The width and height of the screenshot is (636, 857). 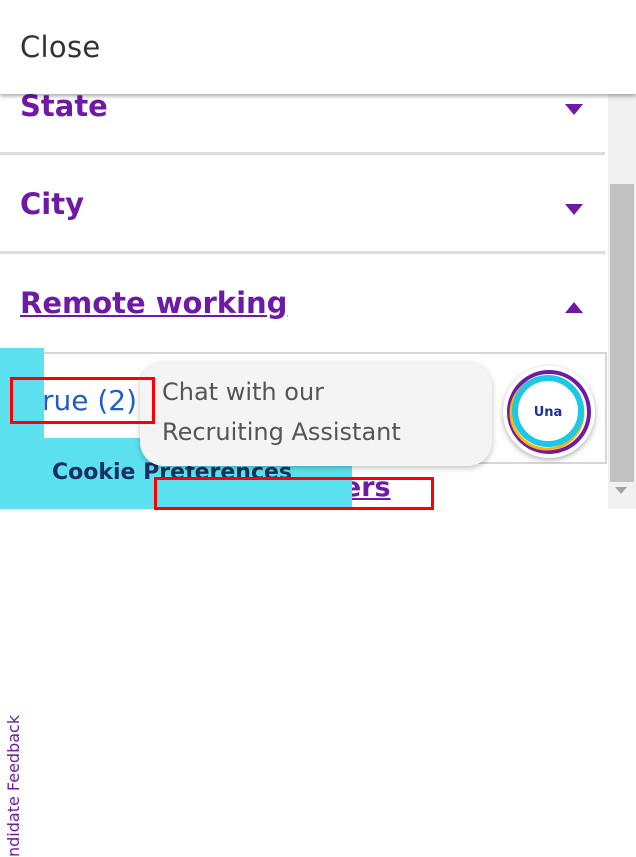 I want to click on chat-line-2: Recruiting Assistant, so click(x=281, y=432).